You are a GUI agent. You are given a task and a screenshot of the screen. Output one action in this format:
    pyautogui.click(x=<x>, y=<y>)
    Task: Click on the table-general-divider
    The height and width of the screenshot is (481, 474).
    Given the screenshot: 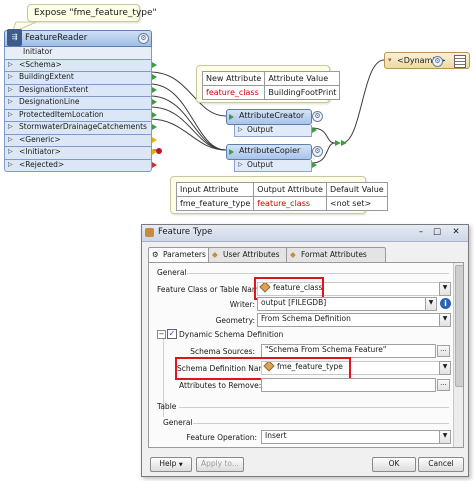 What is the action you would take?
    pyautogui.click(x=321, y=423)
    